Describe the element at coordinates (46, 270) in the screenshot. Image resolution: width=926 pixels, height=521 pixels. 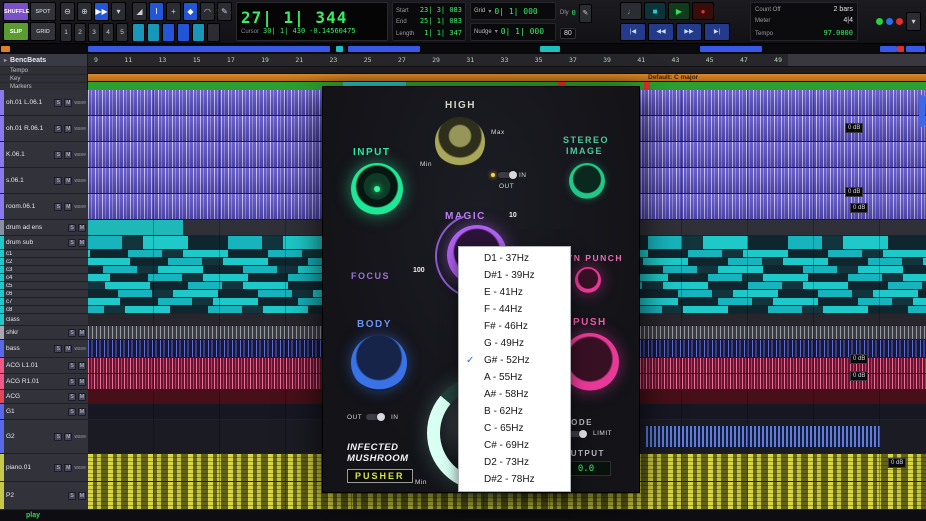
I see `track-name: c3` at that location.